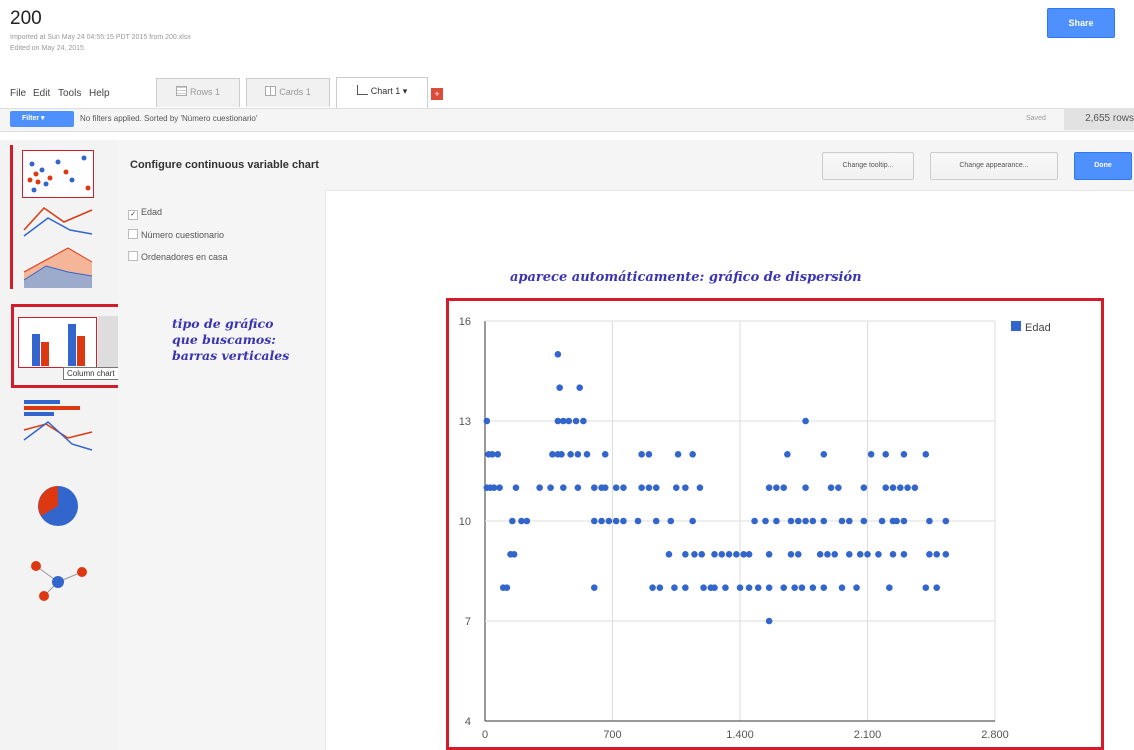 The width and height of the screenshot is (1134, 750). Describe the element at coordinates (1036, 118) in the screenshot. I see `saved-status: Saved` at that location.